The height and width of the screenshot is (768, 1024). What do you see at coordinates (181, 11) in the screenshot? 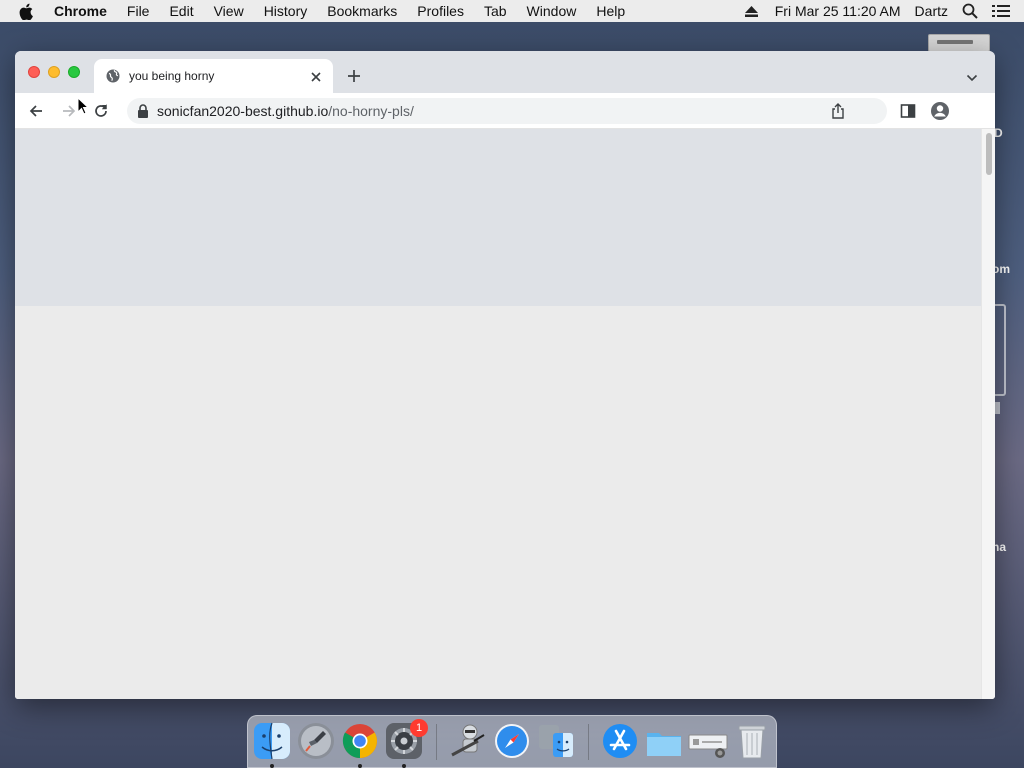
I see `menu-edit: Edit` at bounding box center [181, 11].